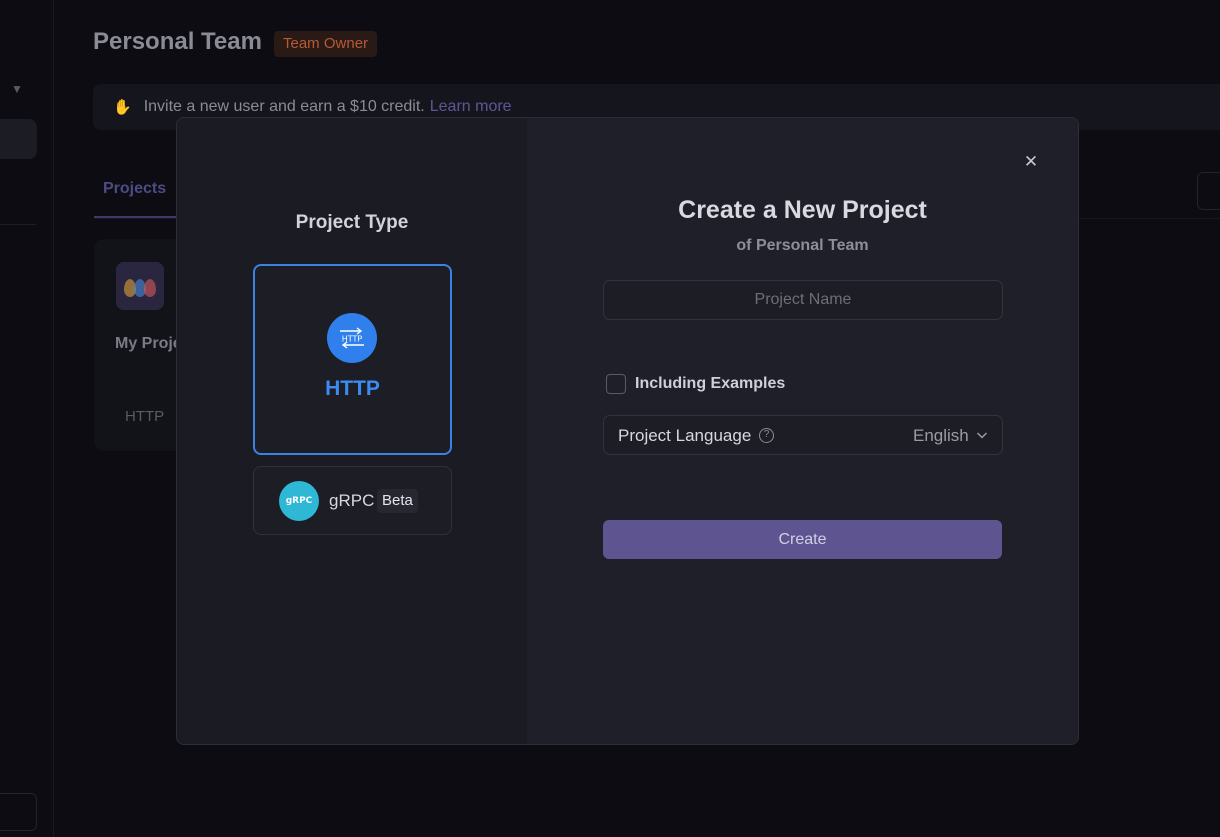 This screenshot has width=1220, height=837. What do you see at coordinates (941, 435) in the screenshot?
I see `project-language-value: English` at bounding box center [941, 435].